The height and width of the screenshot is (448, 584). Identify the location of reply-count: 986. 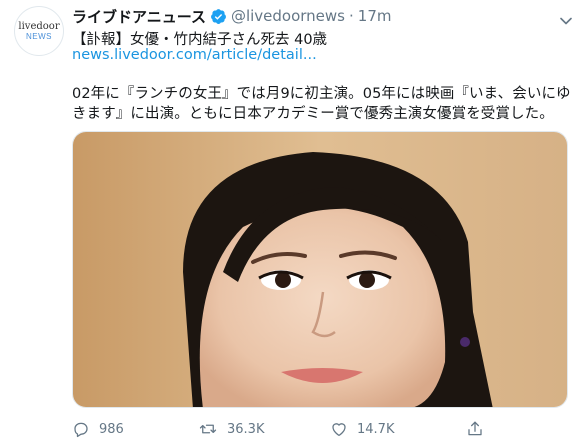
(111, 429).